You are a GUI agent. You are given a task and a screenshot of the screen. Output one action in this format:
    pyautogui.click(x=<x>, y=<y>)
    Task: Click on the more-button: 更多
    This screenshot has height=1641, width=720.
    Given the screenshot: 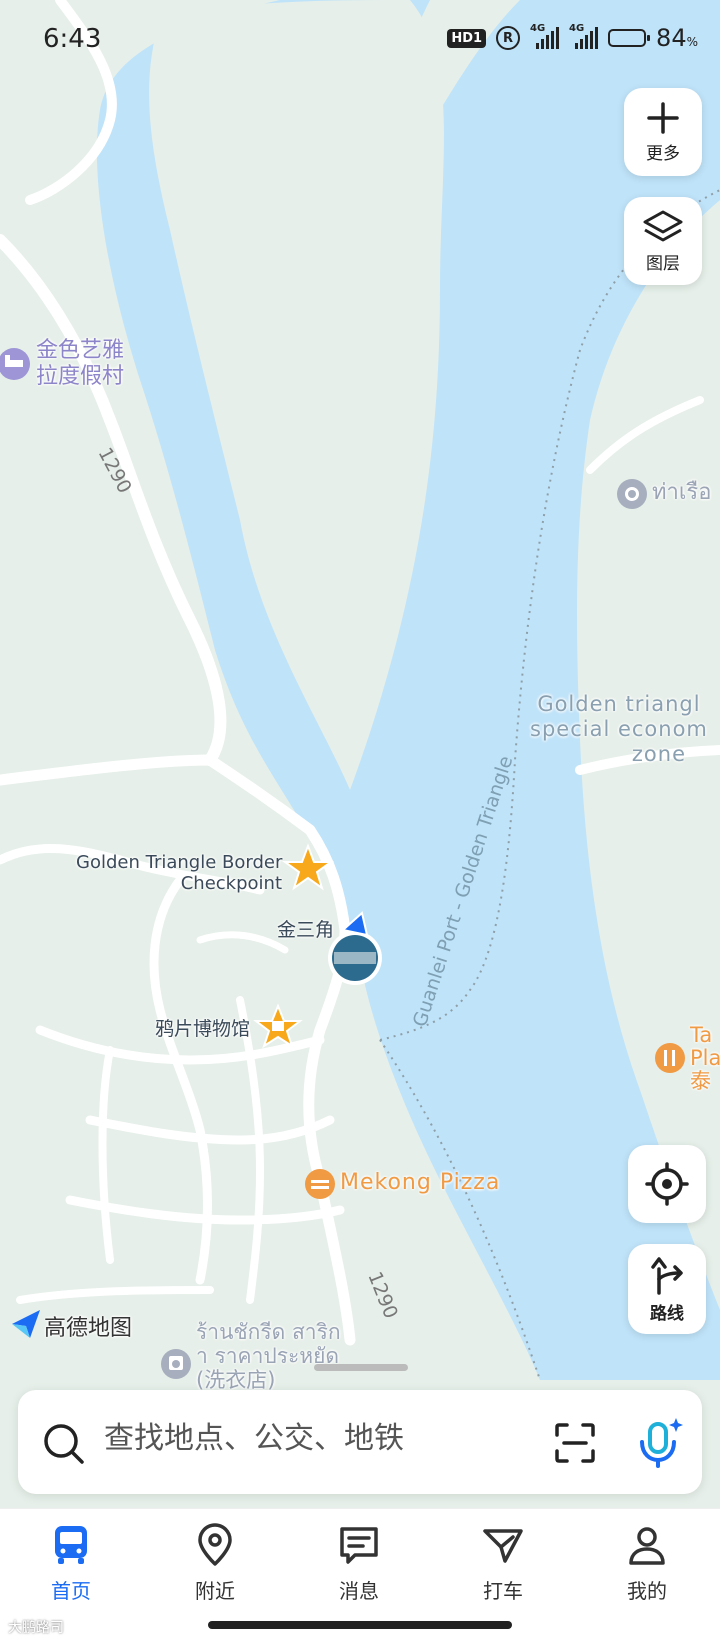 What is the action you would take?
    pyautogui.click(x=663, y=132)
    